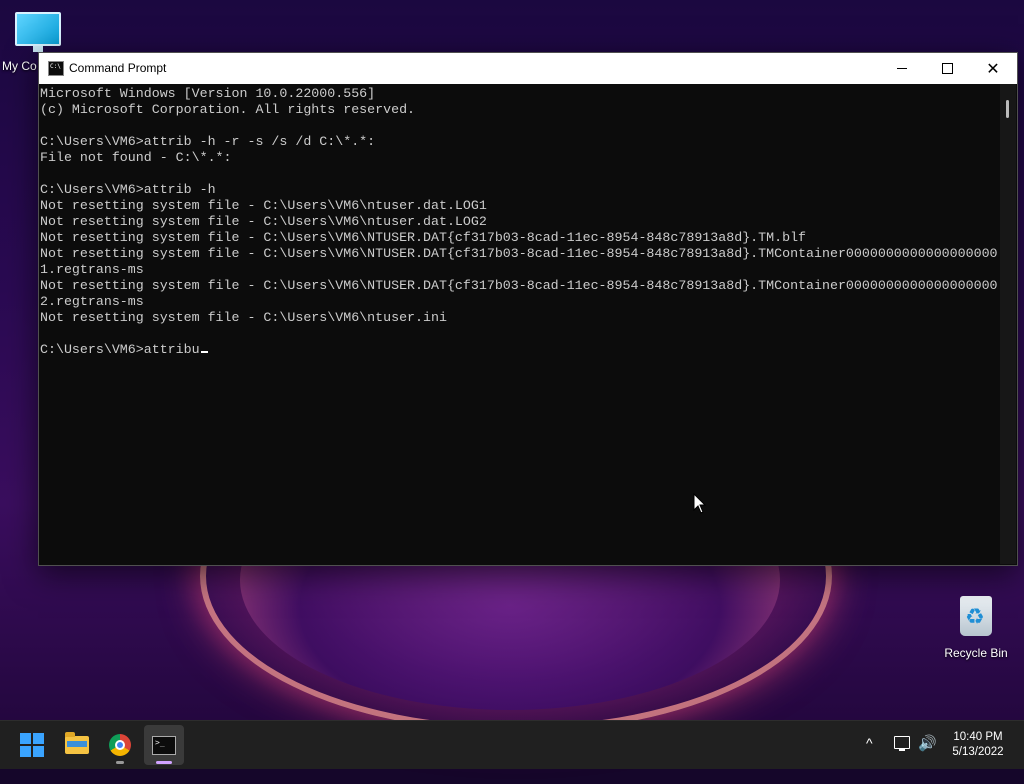  I want to click on chrome-icon, so click(120, 745).